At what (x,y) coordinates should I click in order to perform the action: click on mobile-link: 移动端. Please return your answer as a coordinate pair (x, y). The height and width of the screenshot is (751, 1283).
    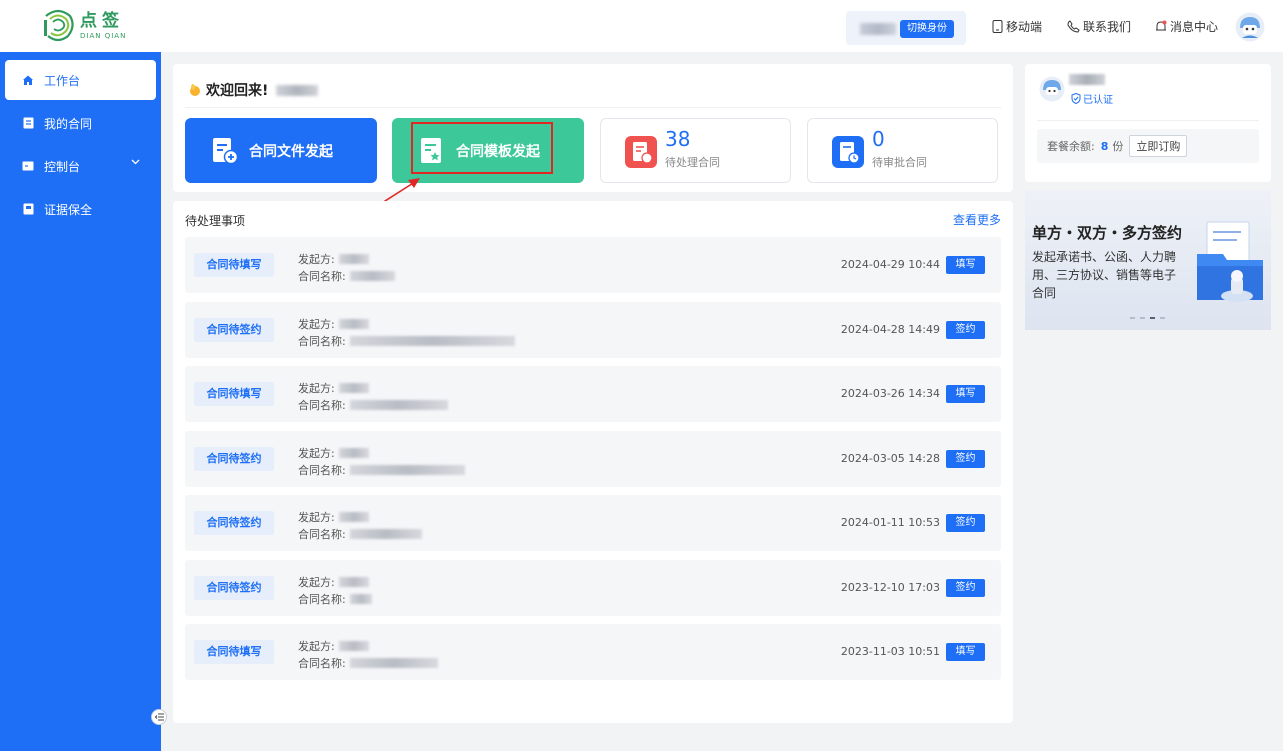
    Looking at the image, I should click on (1017, 26).